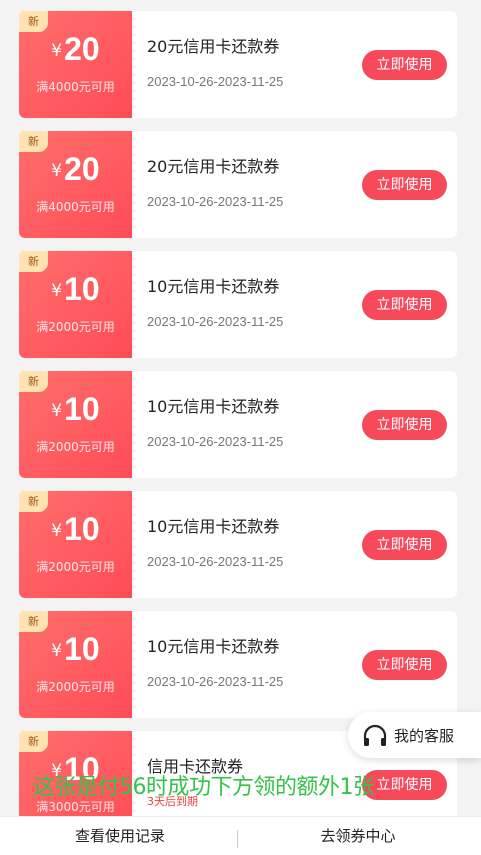  I want to click on view-usage-records-button: 查看使用记录, so click(120, 836).